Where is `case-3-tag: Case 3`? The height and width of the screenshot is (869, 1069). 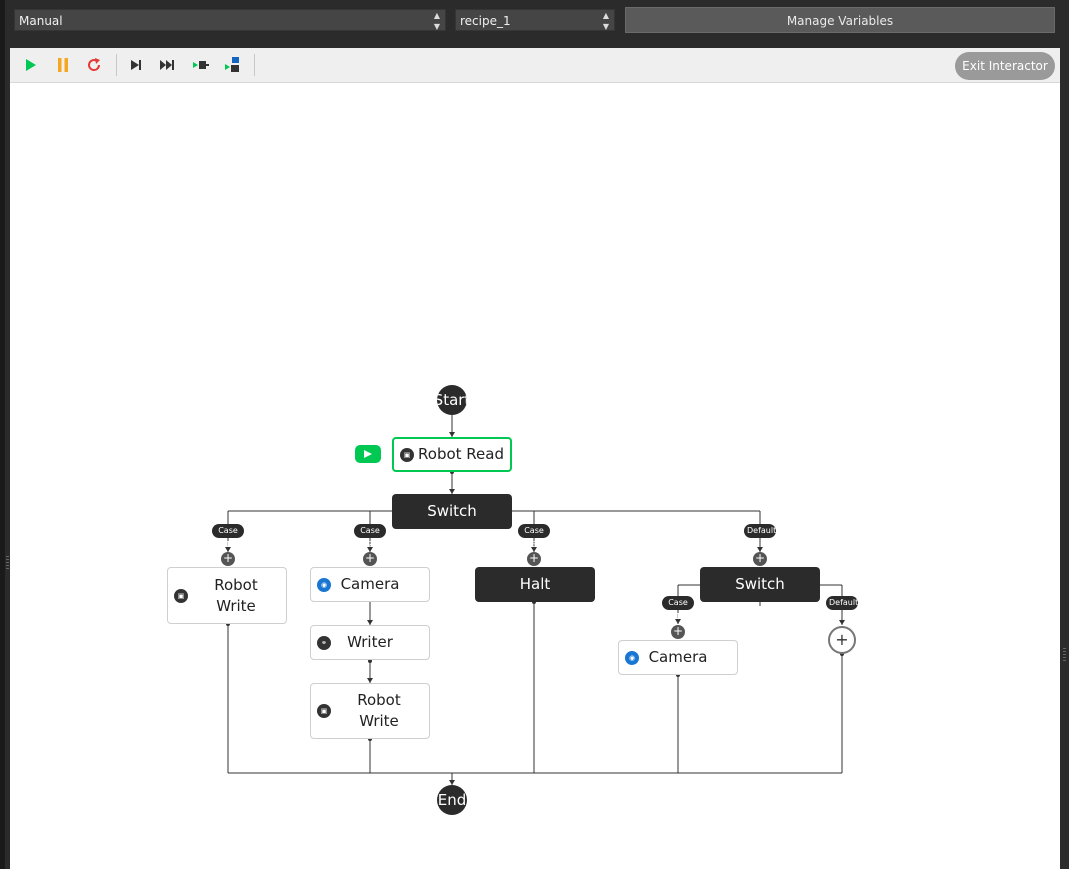
case-3-tag: Case 3 is located at coordinates (534, 536).